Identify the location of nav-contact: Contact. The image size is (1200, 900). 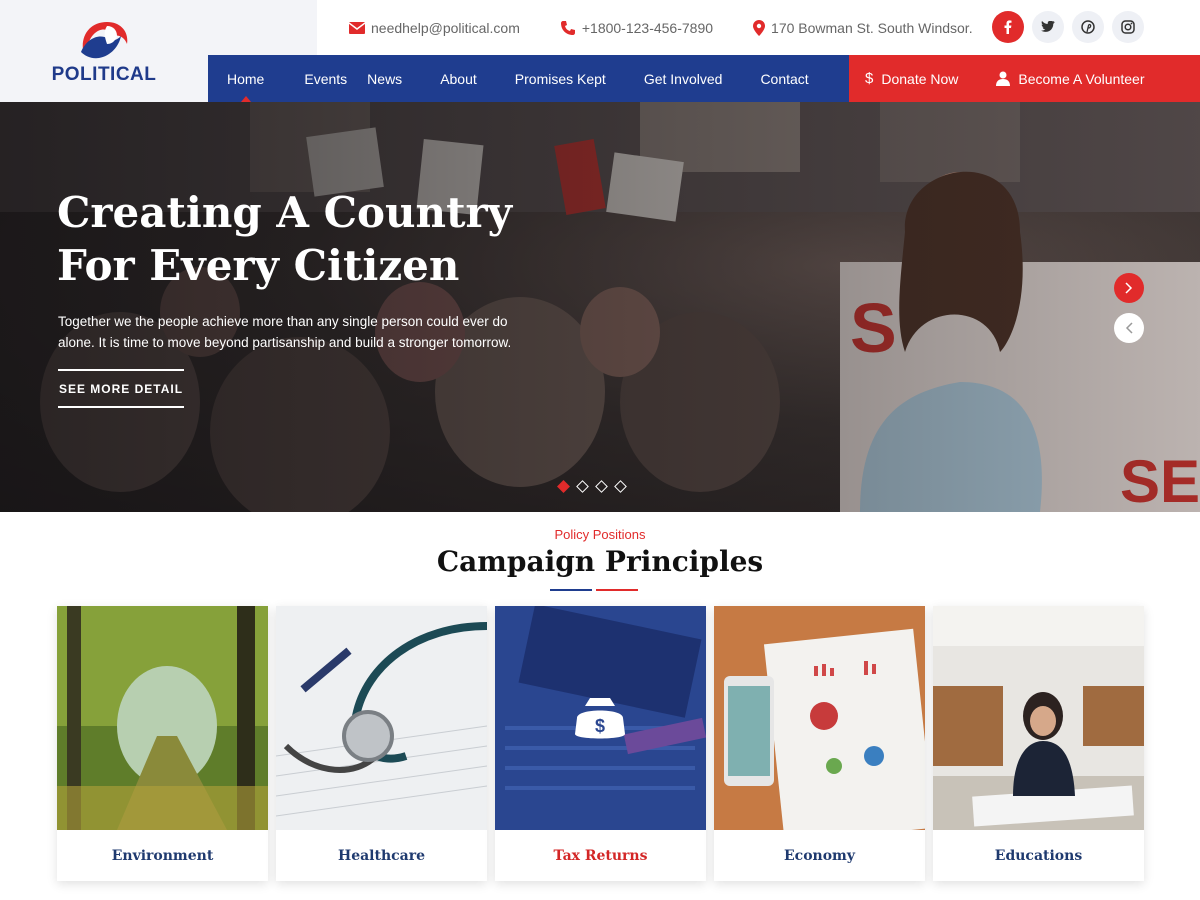
(784, 78).